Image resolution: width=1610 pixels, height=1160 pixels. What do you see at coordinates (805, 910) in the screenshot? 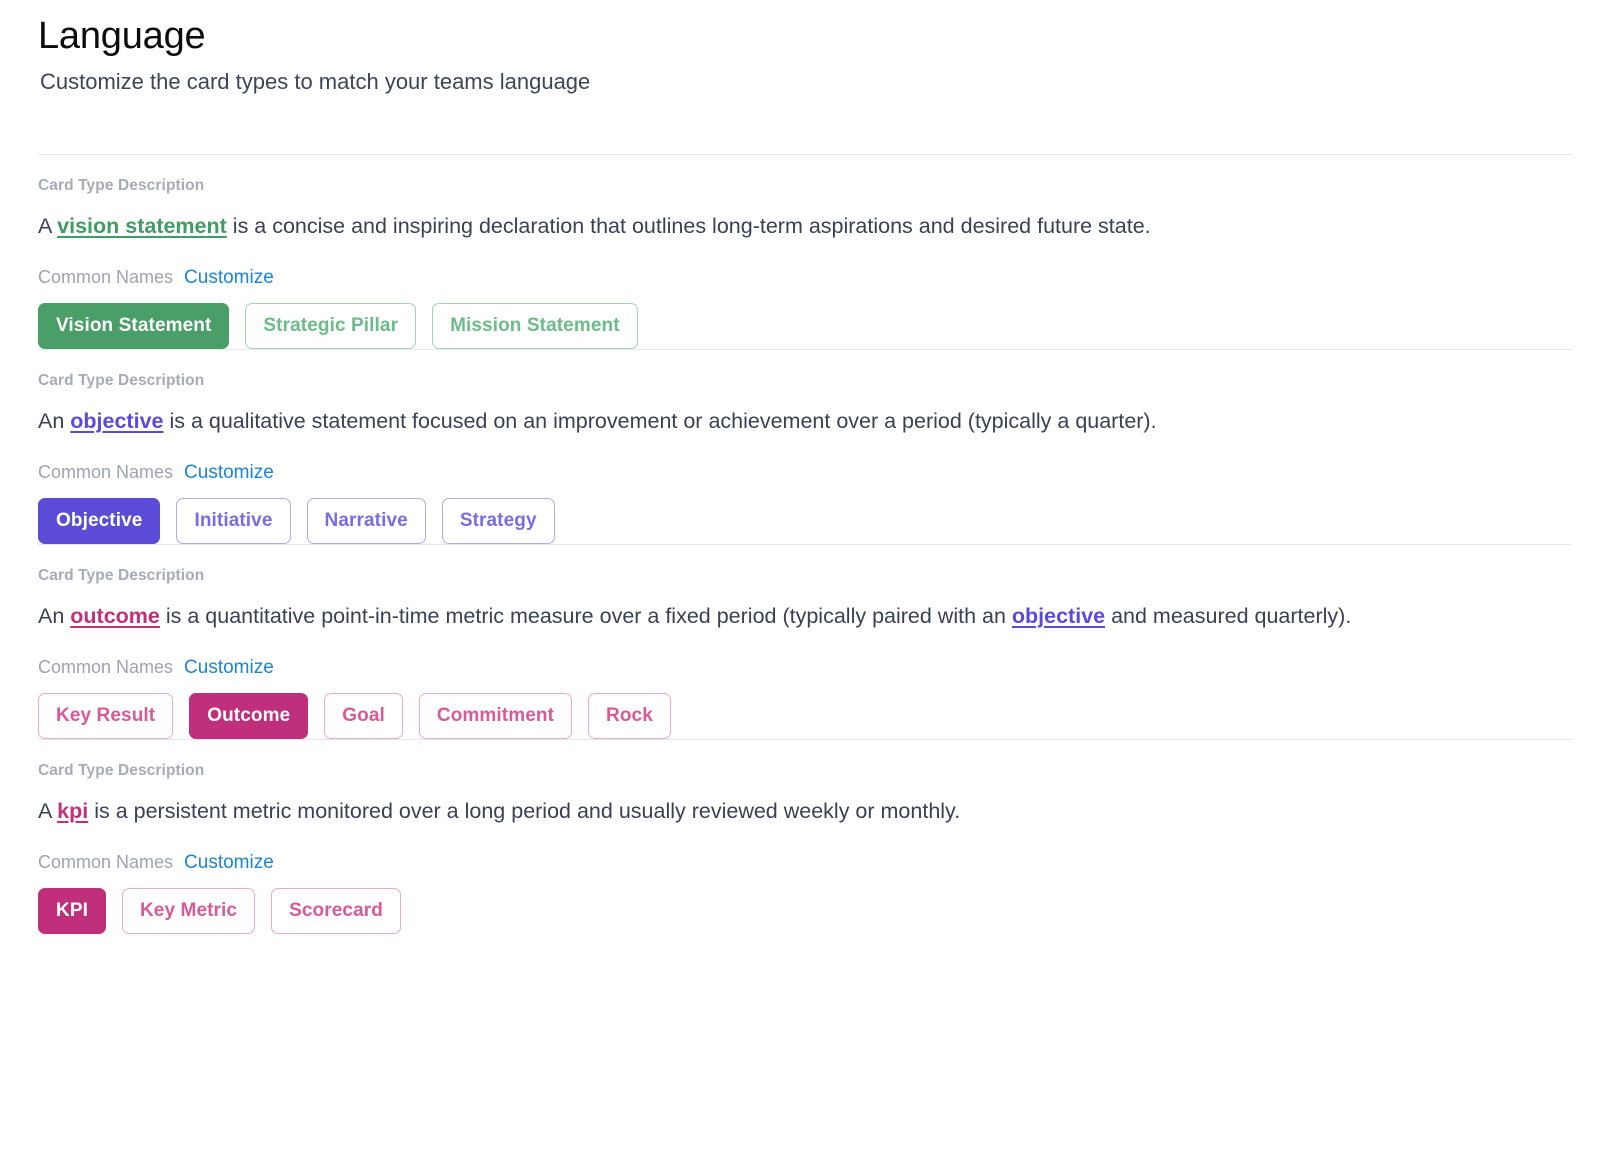
I see `common-names-pill-row: KPI Key Metric Scorecard` at bounding box center [805, 910].